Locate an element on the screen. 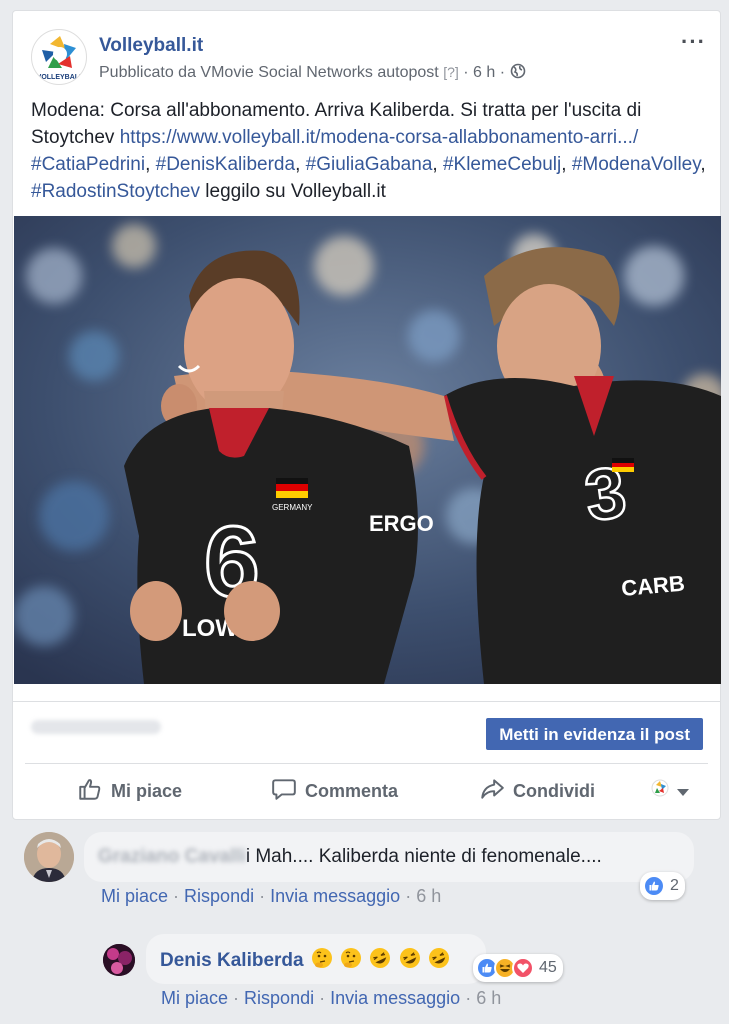 Image resolution: width=729 pixels, height=1024 pixels. reaction-summary: 2 is located at coordinates (662, 886).